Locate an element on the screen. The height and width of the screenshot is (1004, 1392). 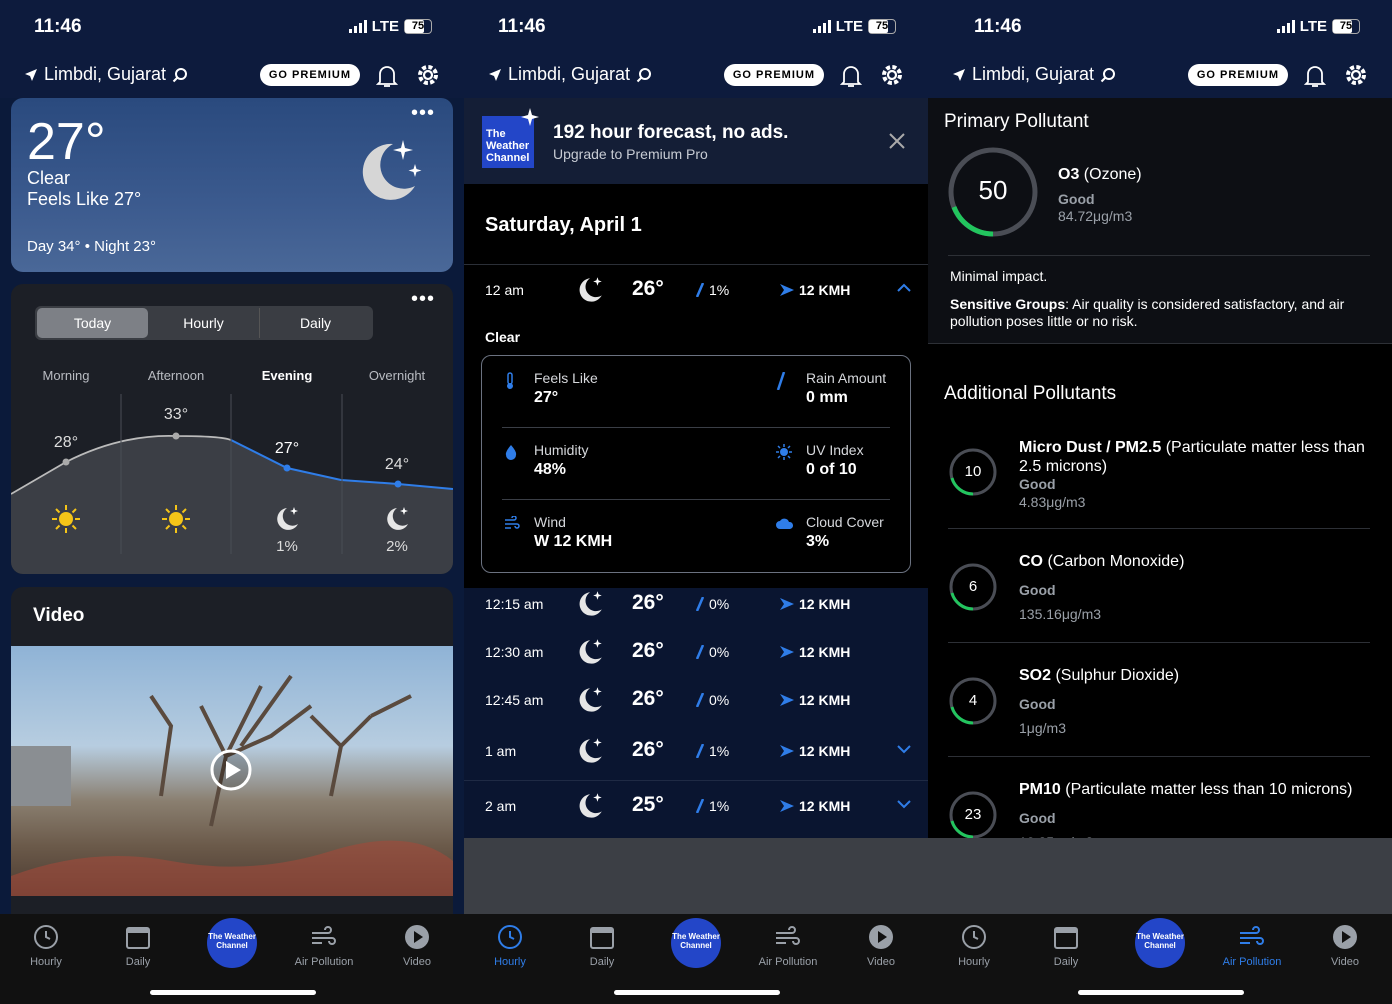
hour-row: 12:45 am 26° 0% 12 KMH is located at coordinates (696, 701).